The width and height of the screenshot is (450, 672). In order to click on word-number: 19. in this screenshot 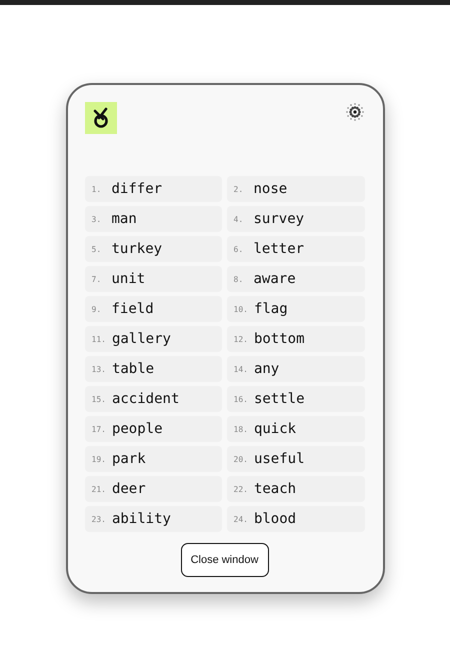, I will do `click(99, 459)`.